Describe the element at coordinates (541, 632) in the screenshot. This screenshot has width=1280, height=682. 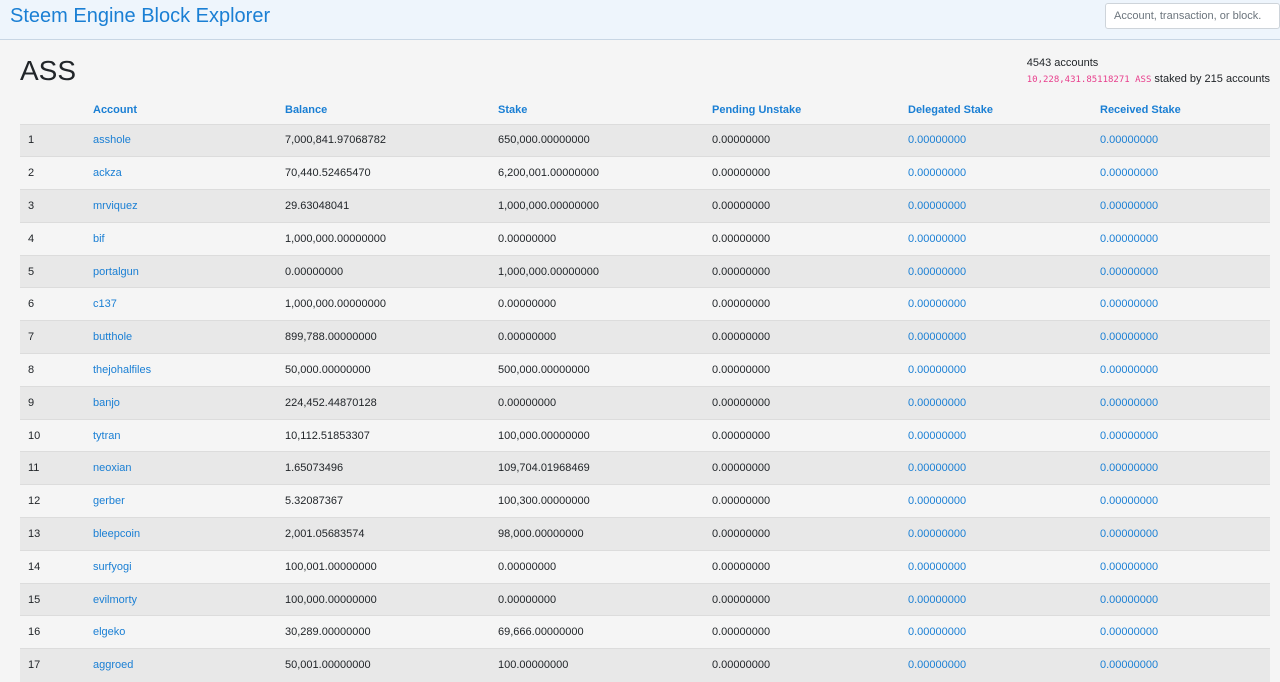
I see `stake-cell: 69,666.00000000` at that location.